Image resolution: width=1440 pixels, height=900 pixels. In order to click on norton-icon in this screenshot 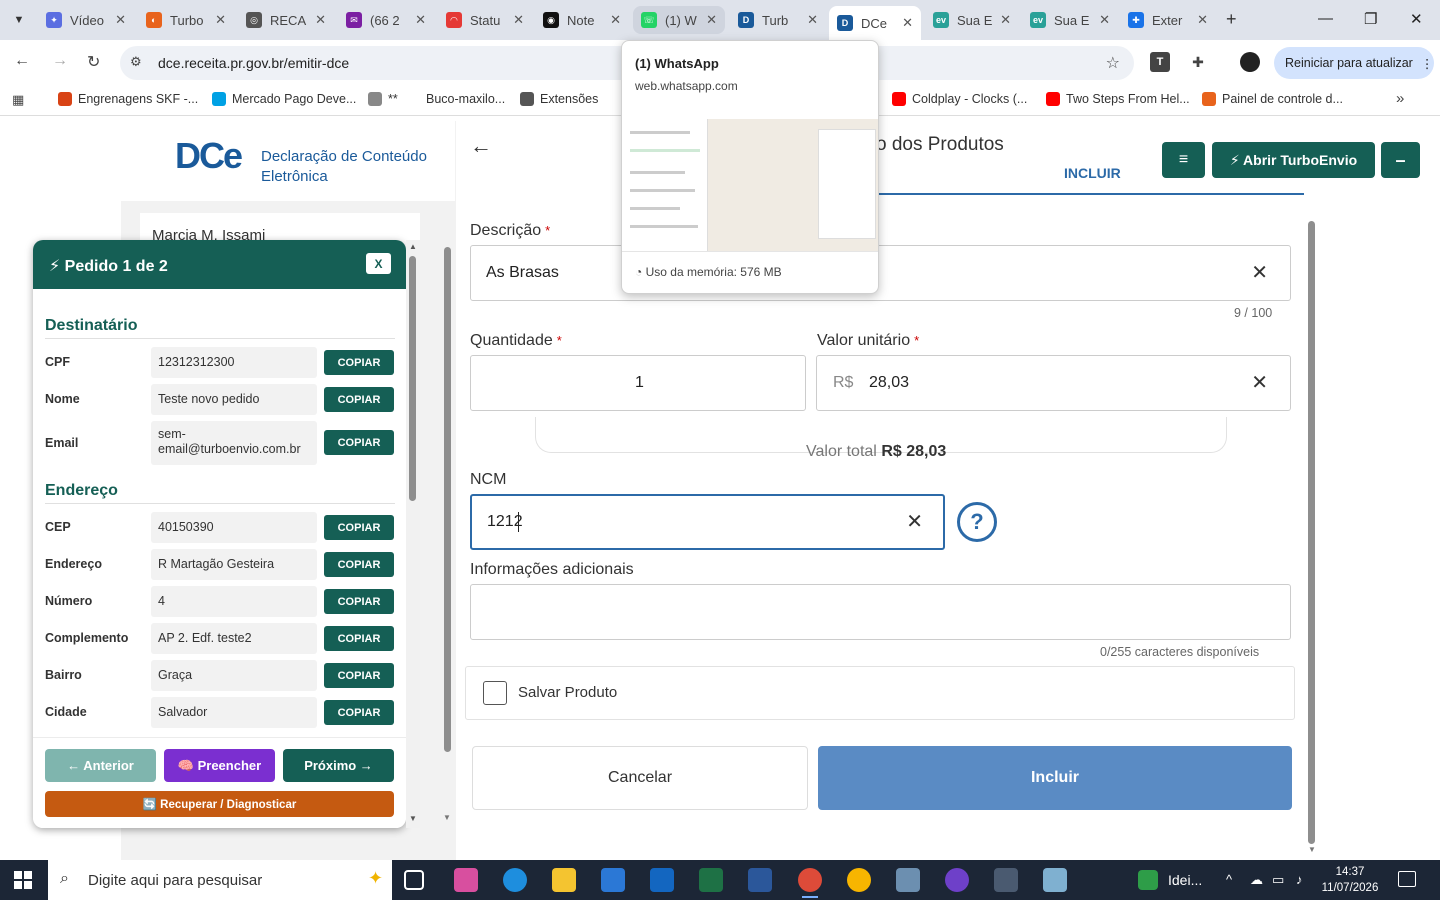, I will do `click(859, 880)`.